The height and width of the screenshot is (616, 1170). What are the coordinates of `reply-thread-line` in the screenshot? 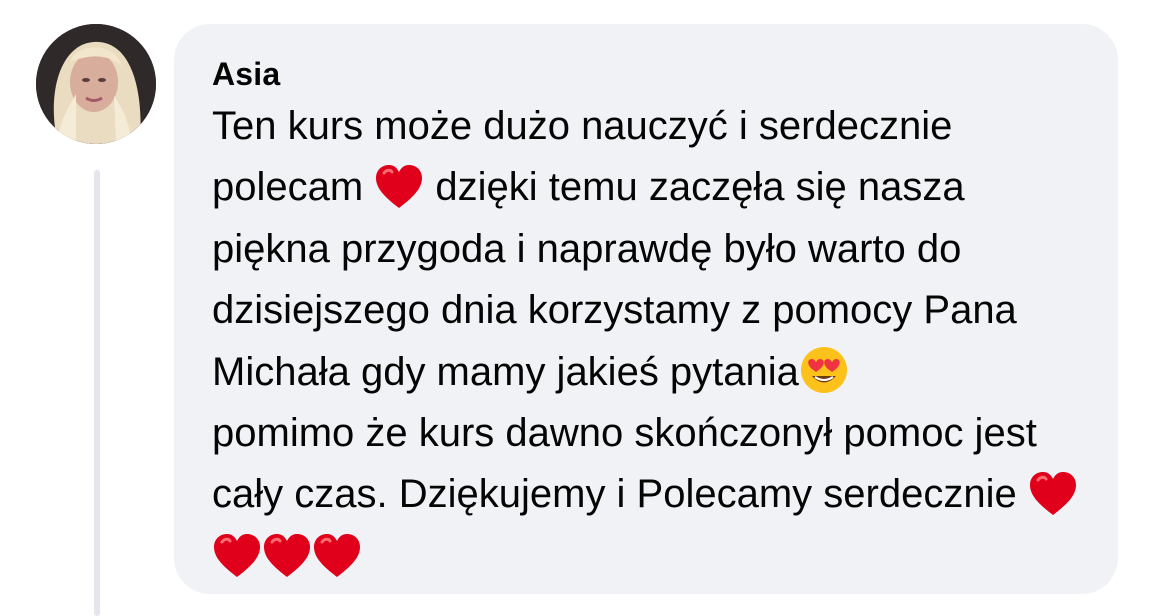 It's located at (97, 393).